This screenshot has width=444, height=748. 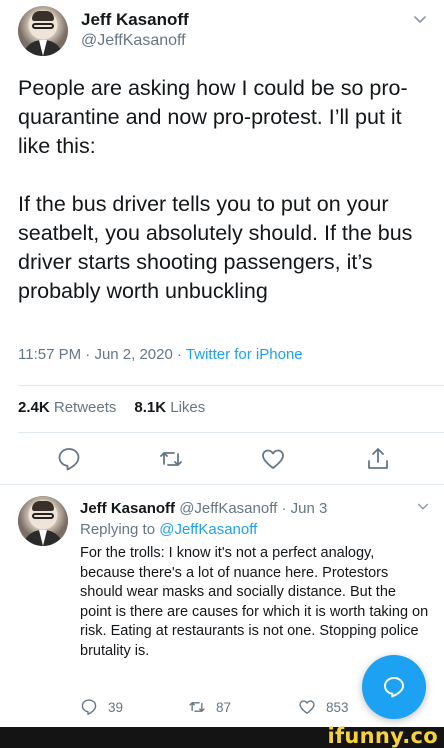 What do you see at coordinates (223, 31) in the screenshot?
I see `tweet-header: Jeff Kasanoff @JeffKasanoff` at bounding box center [223, 31].